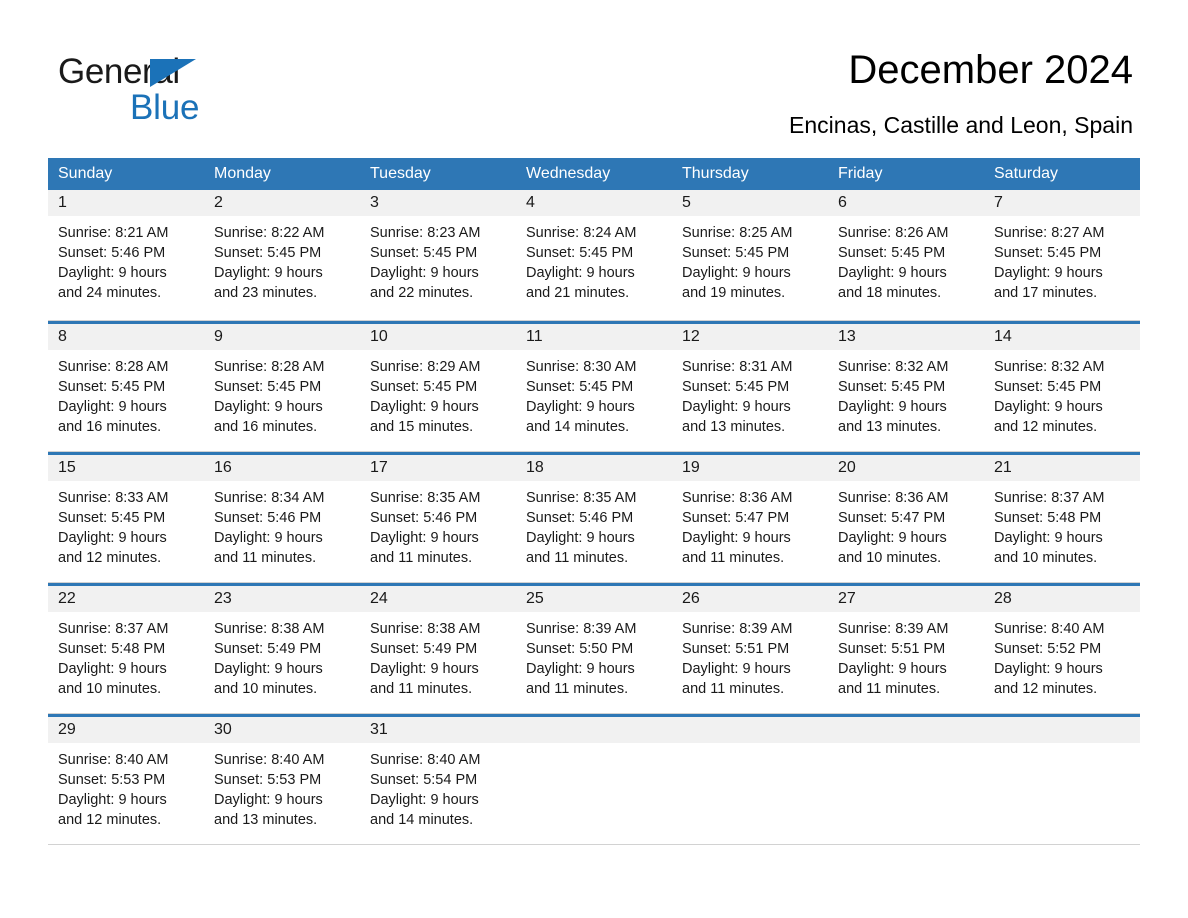  Describe the element at coordinates (594, 203) in the screenshot. I see `day-number-band: 4` at that location.